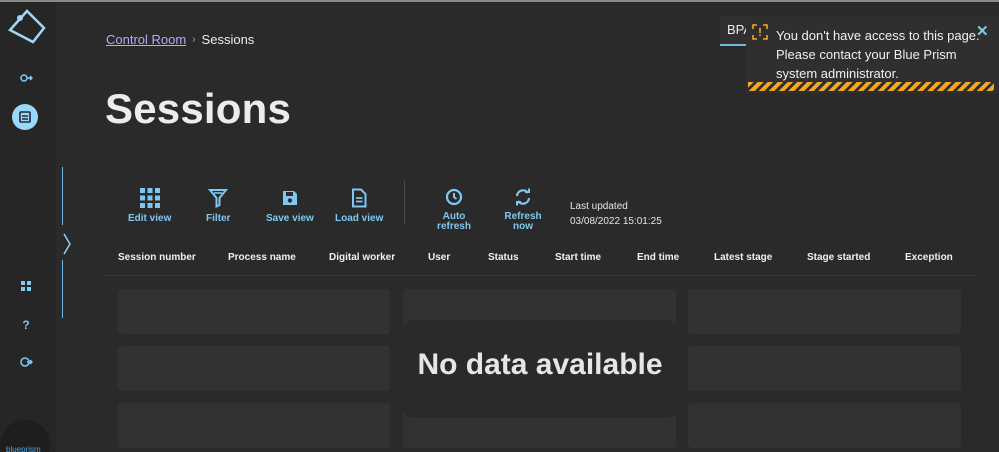 The width and height of the screenshot is (999, 452). What do you see at coordinates (27, 28) in the screenshot?
I see `blue-prism-logo-icon` at bounding box center [27, 28].